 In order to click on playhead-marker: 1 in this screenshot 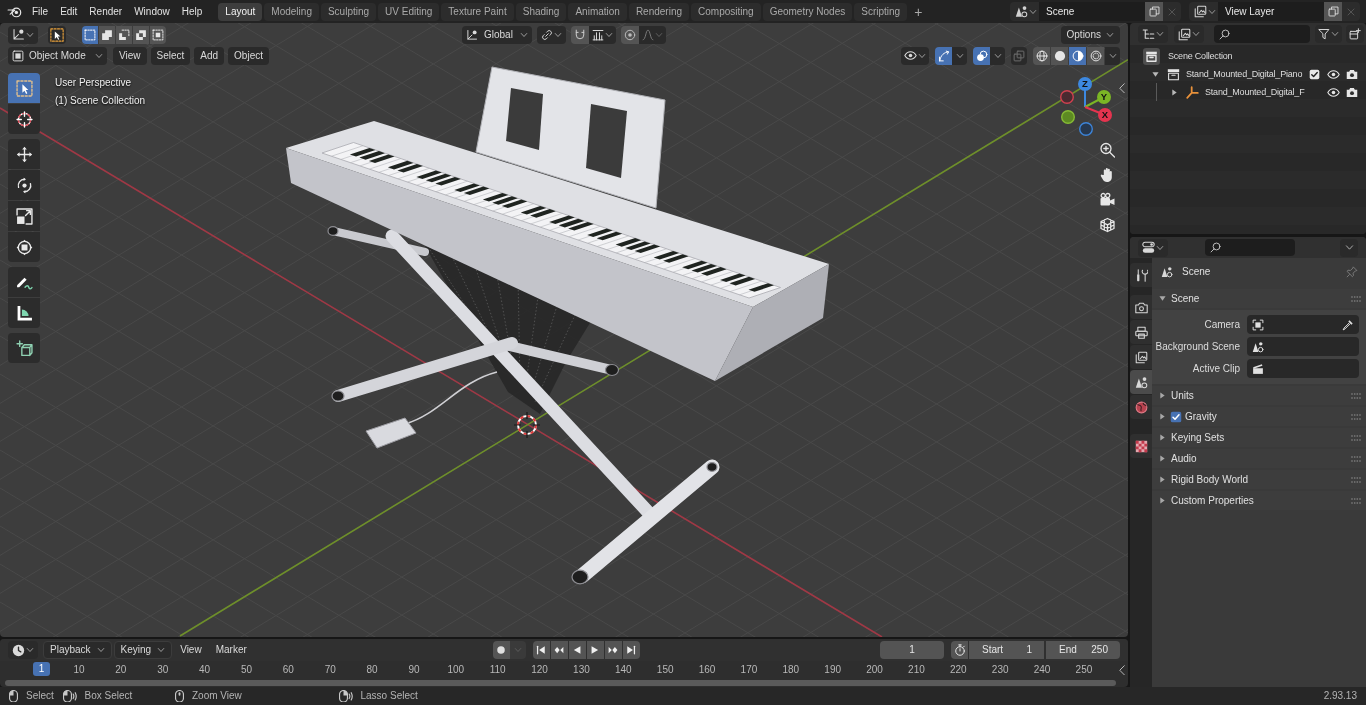, I will do `click(41, 669)`.